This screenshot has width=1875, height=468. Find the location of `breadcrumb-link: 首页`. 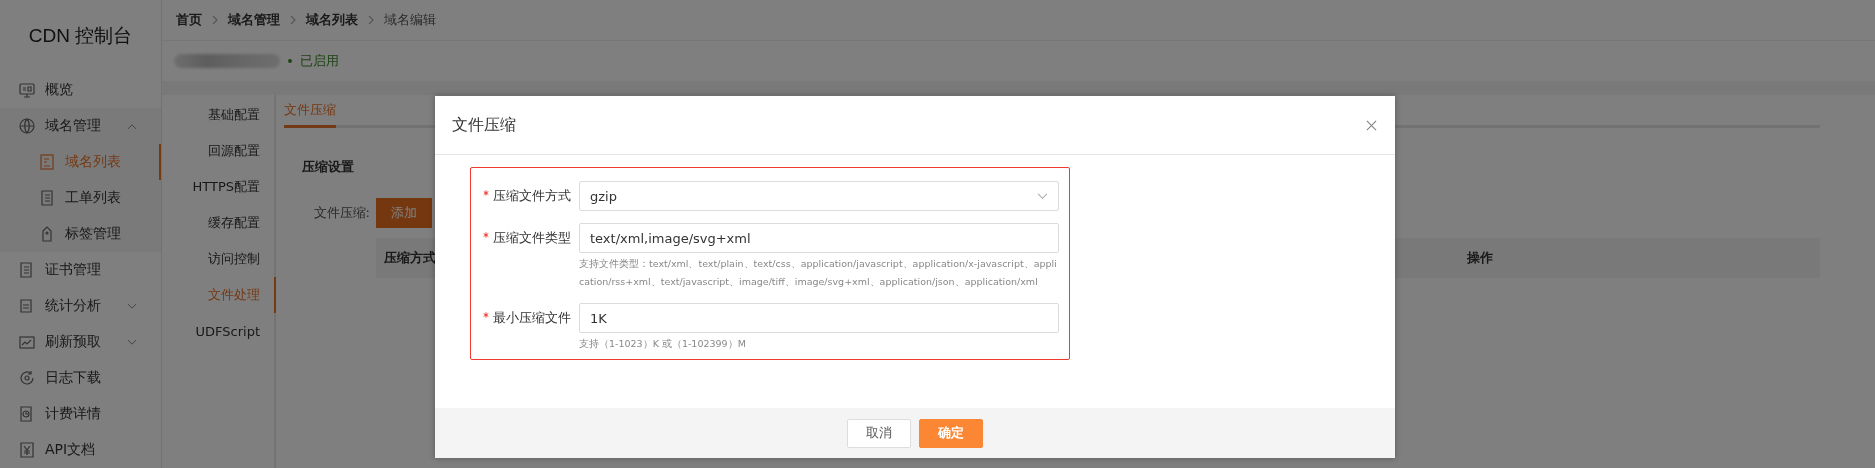

breadcrumb-link: 首页 is located at coordinates (189, 20).